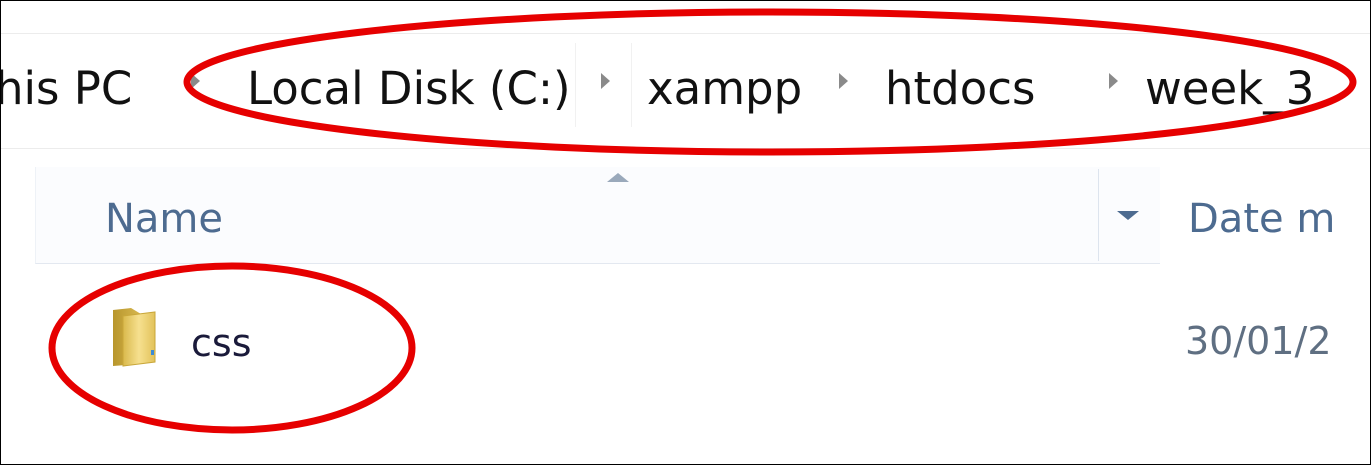  I want to click on breadcrumb-this-pc: his PC, so click(66, 89).